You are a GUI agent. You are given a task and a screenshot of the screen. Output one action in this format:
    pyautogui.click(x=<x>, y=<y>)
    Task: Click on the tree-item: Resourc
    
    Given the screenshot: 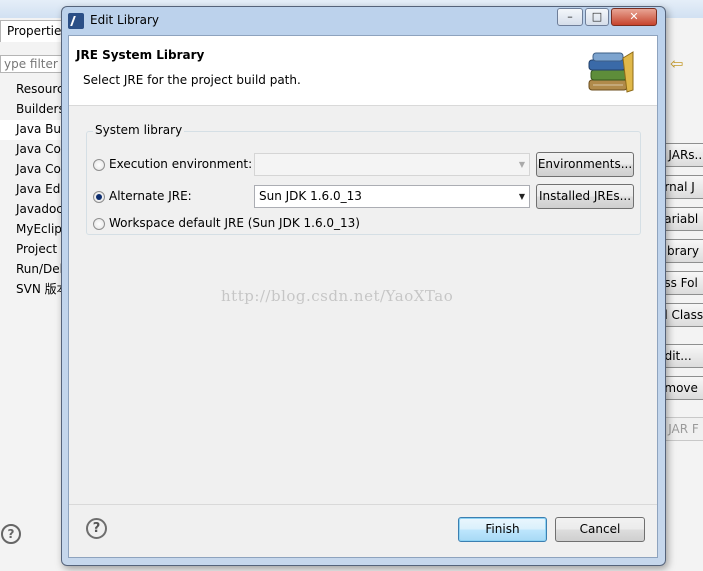 What is the action you would take?
    pyautogui.click(x=32, y=90)
    